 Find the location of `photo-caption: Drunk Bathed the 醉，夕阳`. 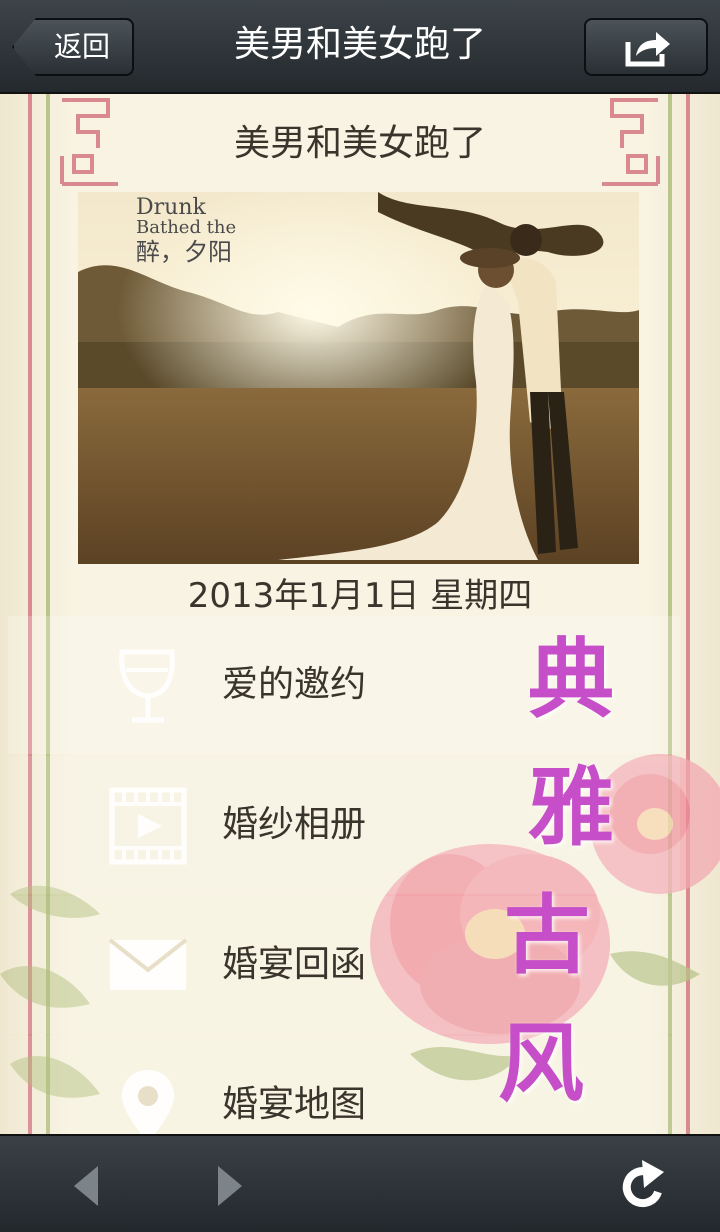

photo-caption: Drunk Bathed the 醉，夕阳 is located at coordinates (186, 230).